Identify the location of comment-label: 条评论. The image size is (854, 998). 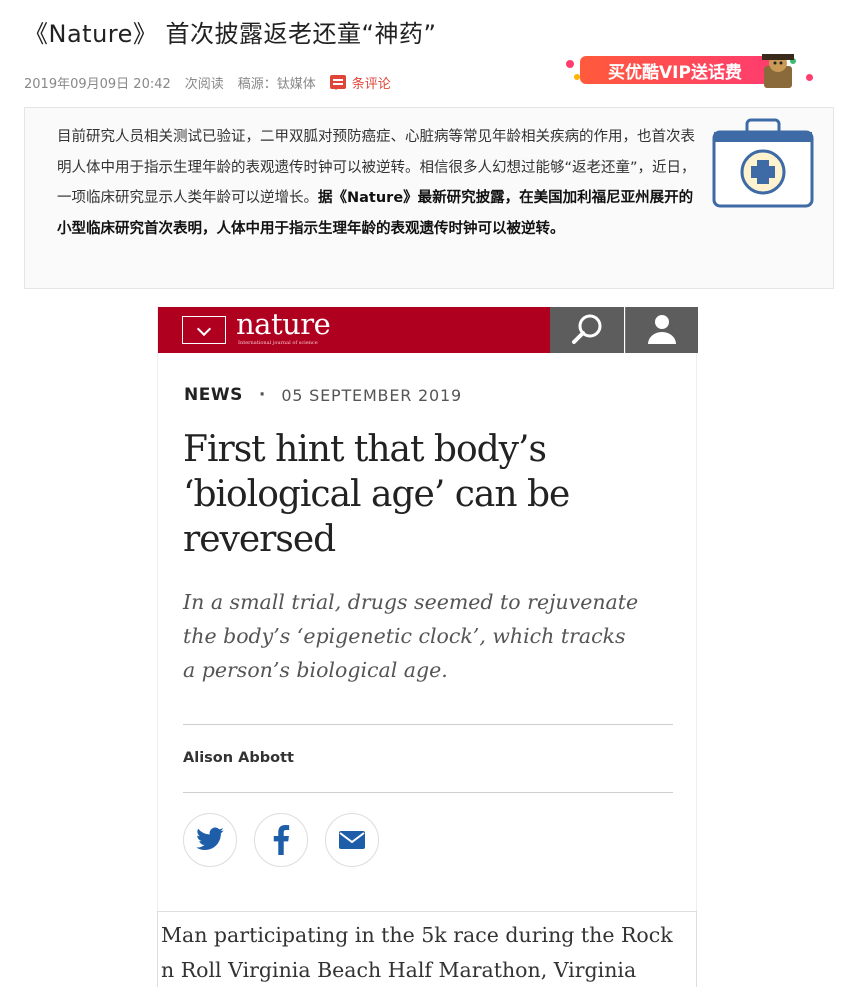
(371, 84).